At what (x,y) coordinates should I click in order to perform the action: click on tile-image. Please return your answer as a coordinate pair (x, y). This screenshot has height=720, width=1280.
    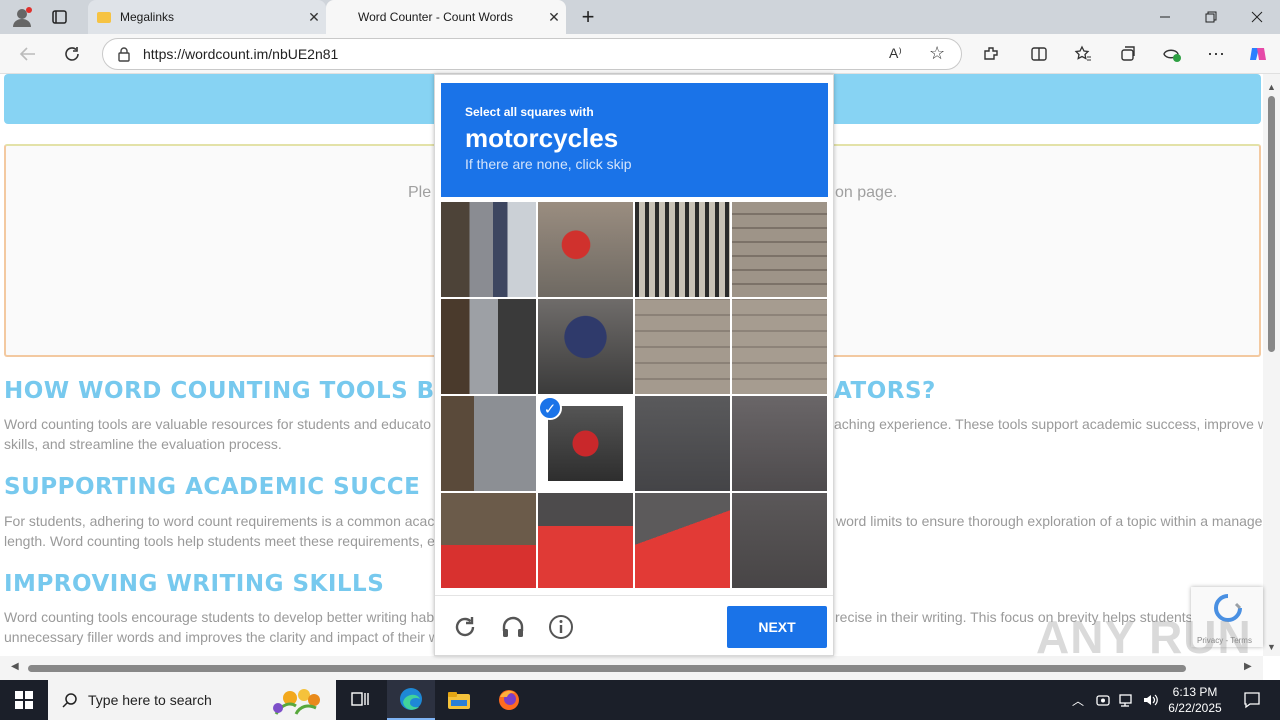
    Looking at the image, I should click on (585, 443).